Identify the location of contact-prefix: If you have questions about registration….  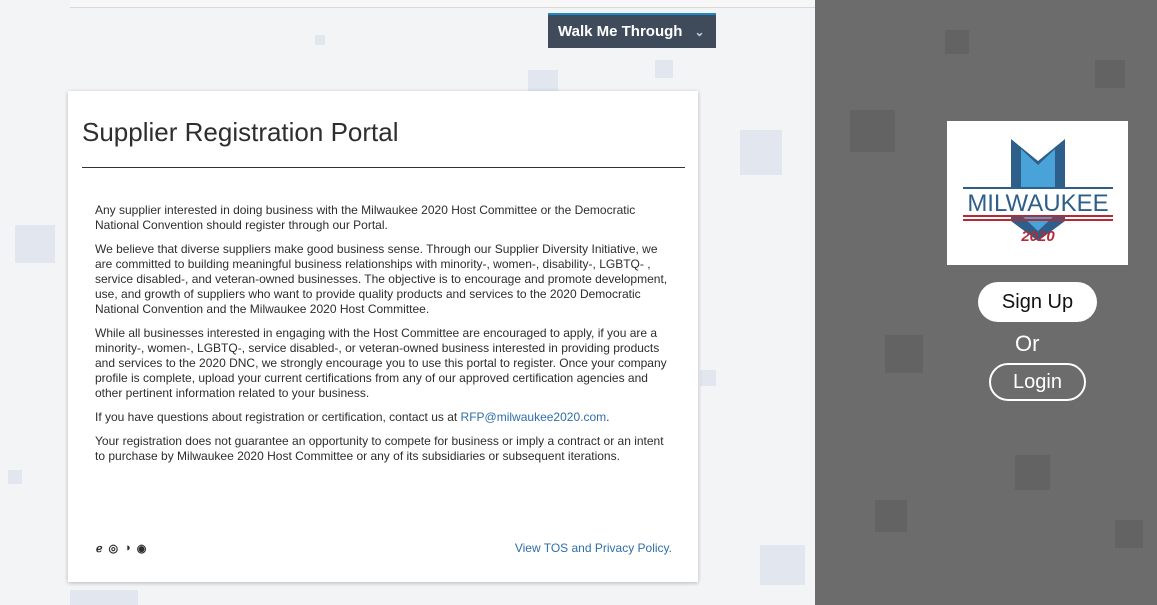
(278, 417).